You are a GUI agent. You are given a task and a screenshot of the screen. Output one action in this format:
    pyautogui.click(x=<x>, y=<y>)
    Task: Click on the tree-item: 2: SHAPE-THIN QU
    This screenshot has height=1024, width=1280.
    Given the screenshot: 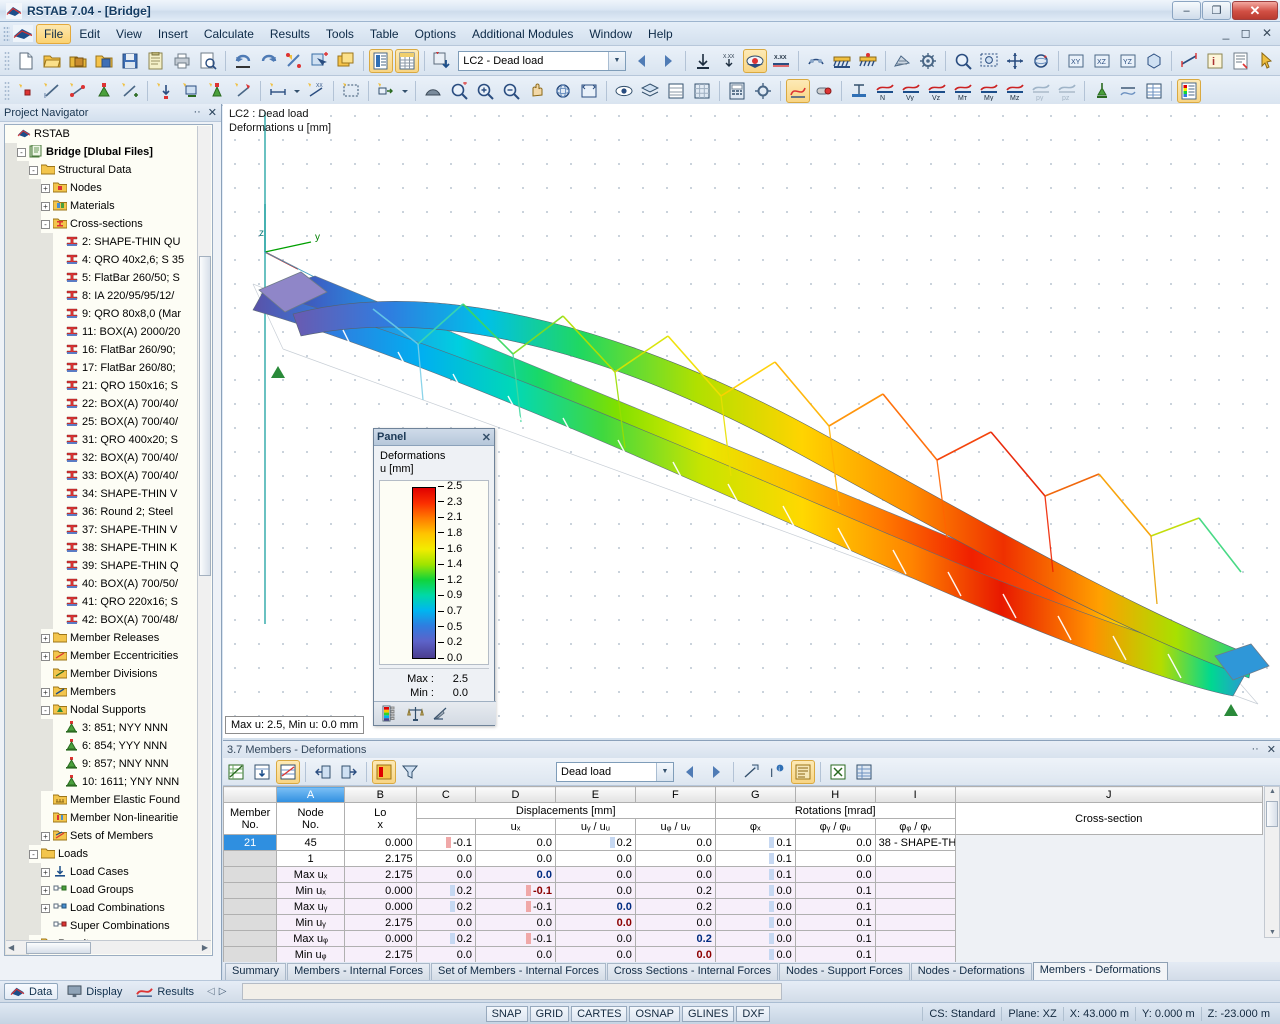 What is the action you would take?
    pyautogui.click(x=101, y=242)
    